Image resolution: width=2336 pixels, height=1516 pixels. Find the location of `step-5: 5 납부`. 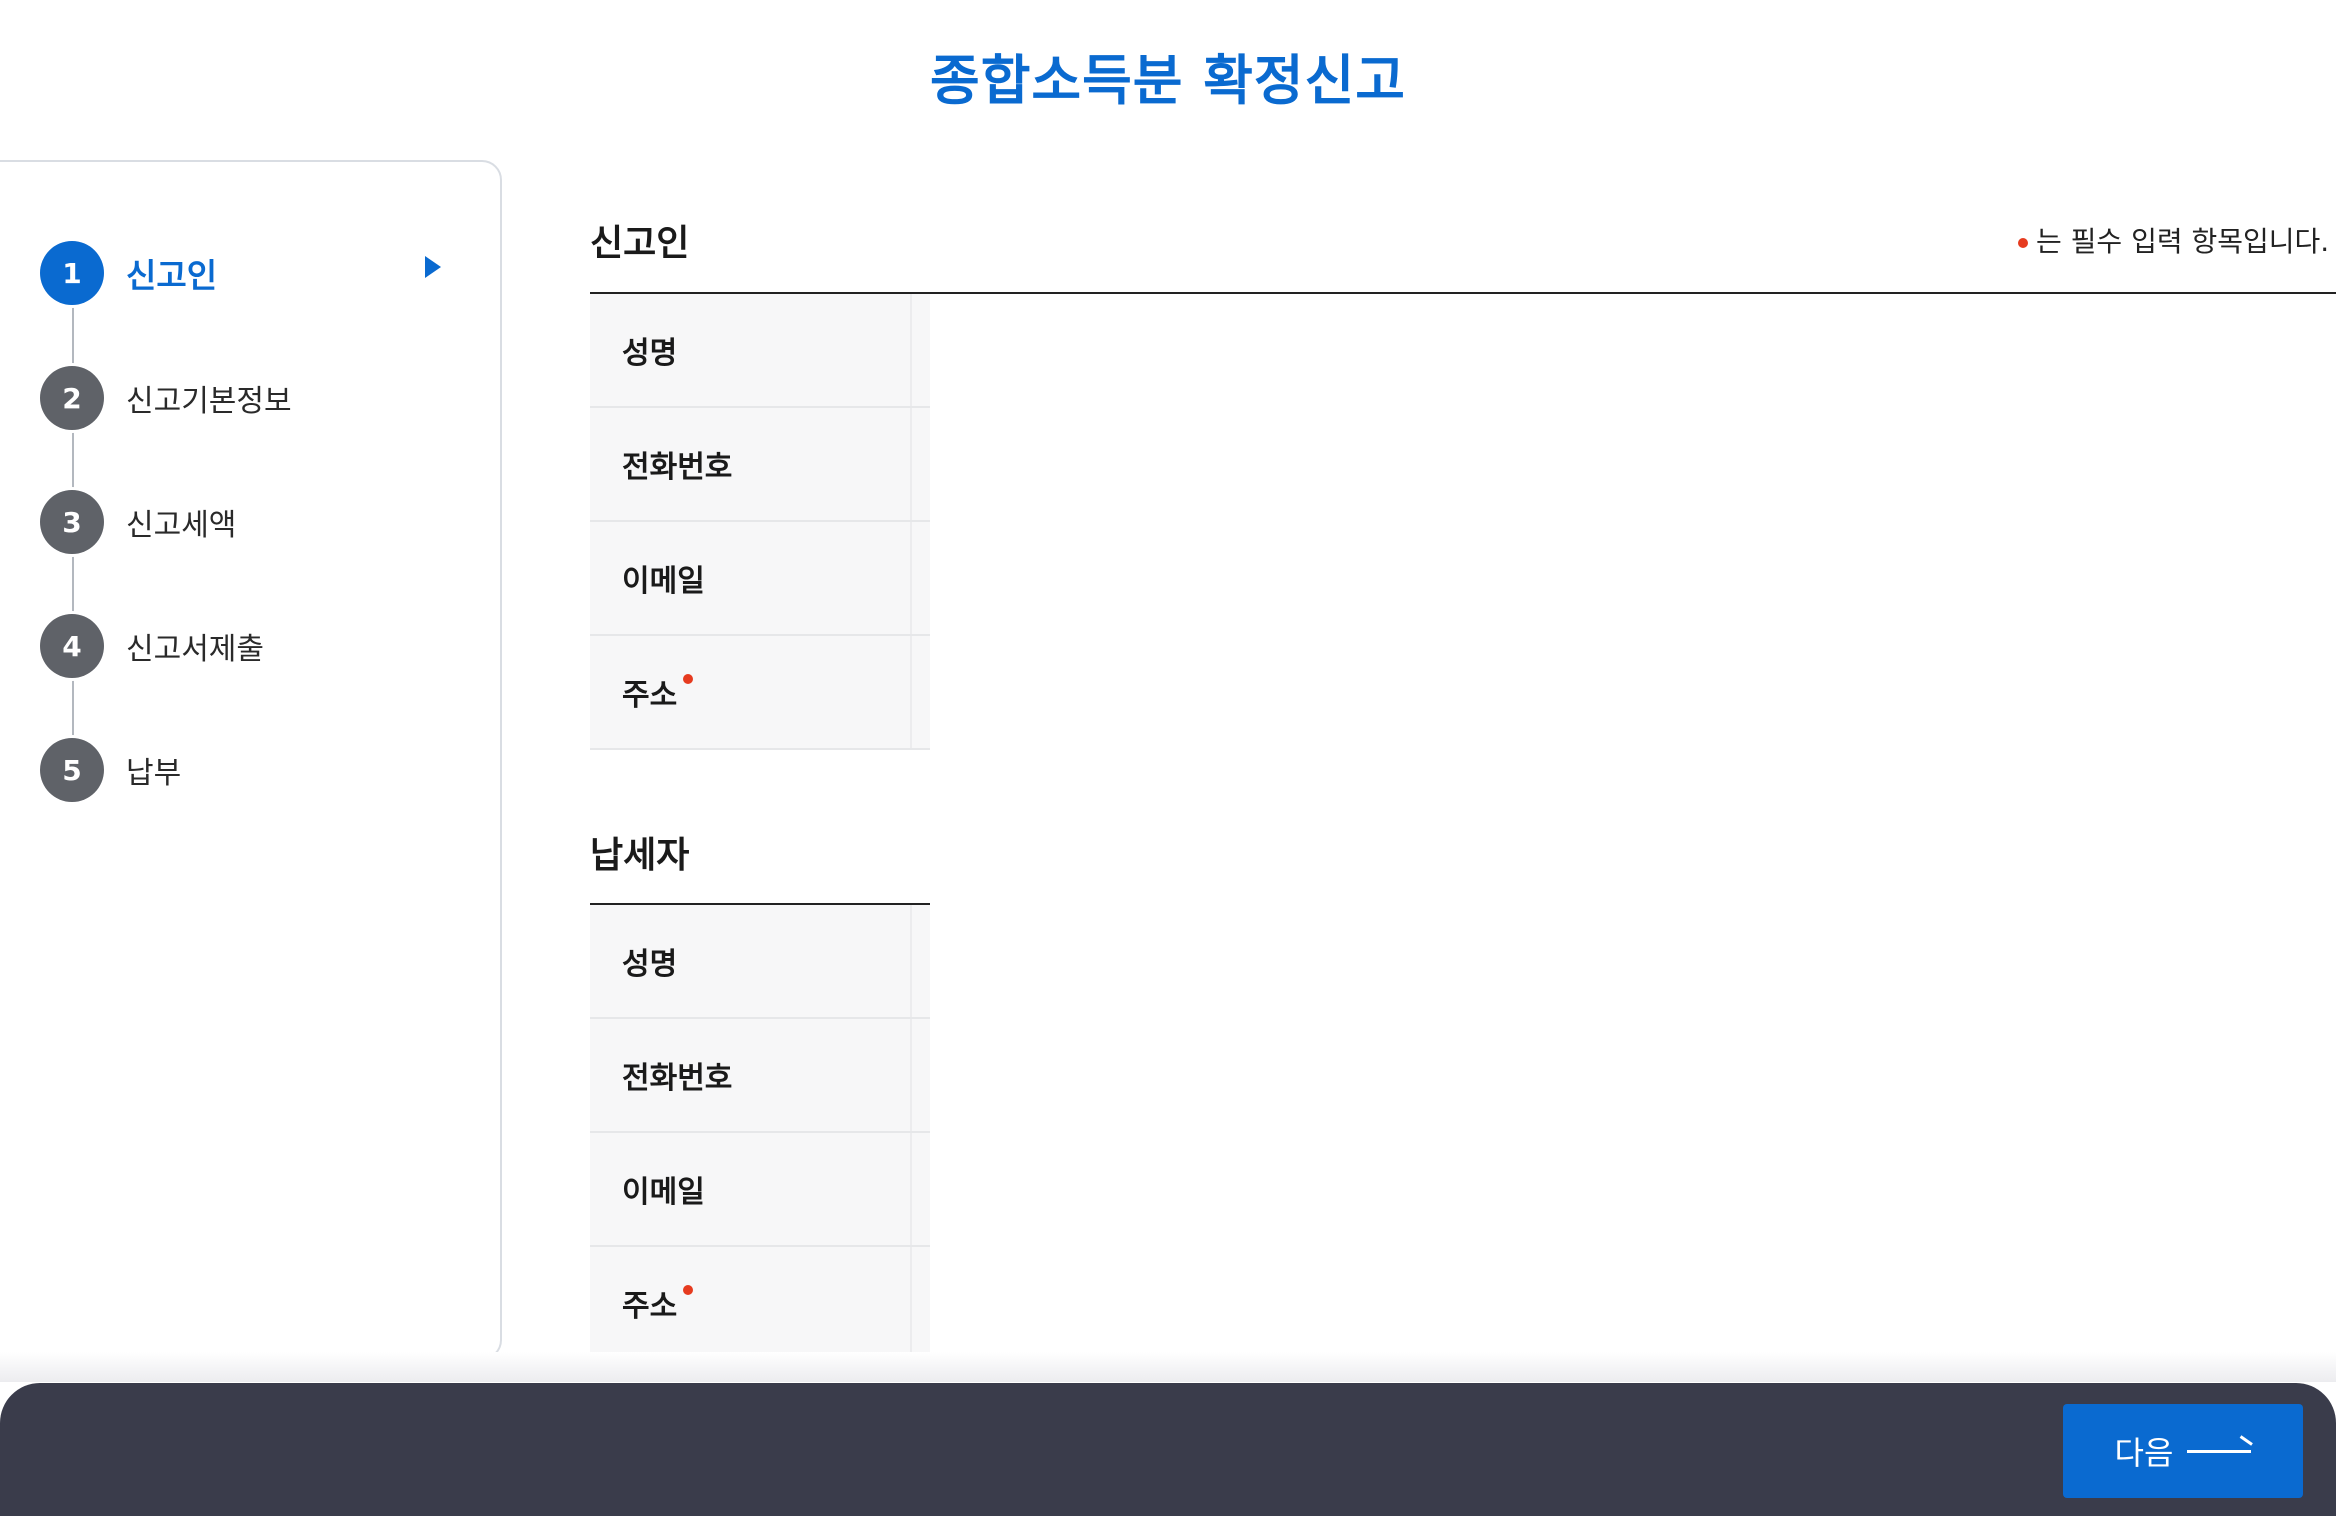

step-5: 5 납부 is located at coordinates (110, 770).